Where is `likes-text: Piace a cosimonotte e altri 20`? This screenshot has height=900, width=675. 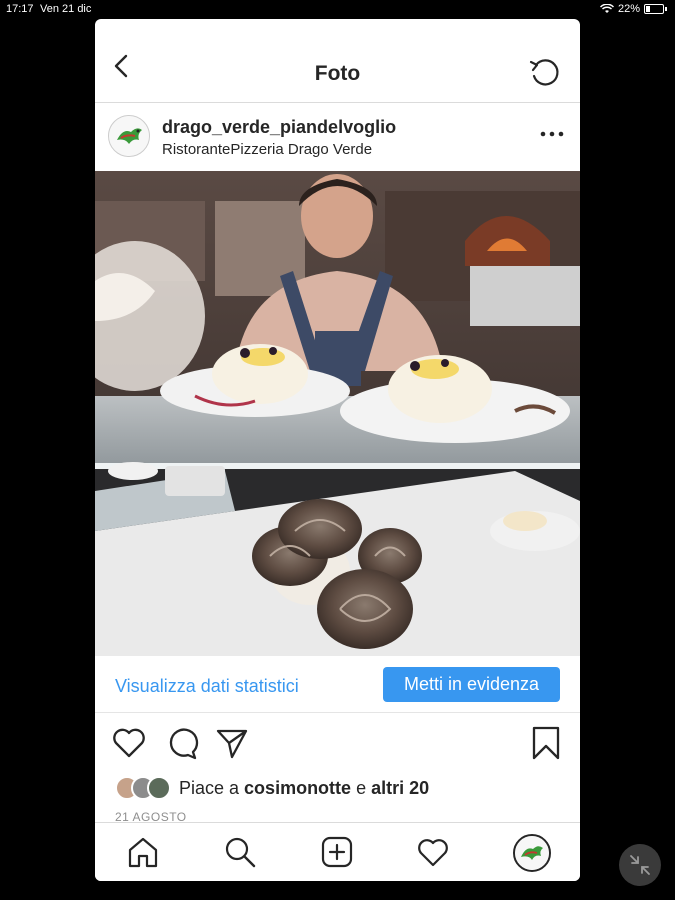 likes-text: Piace a cosimonotte e altri 20 is located at coordinates (304, 788).